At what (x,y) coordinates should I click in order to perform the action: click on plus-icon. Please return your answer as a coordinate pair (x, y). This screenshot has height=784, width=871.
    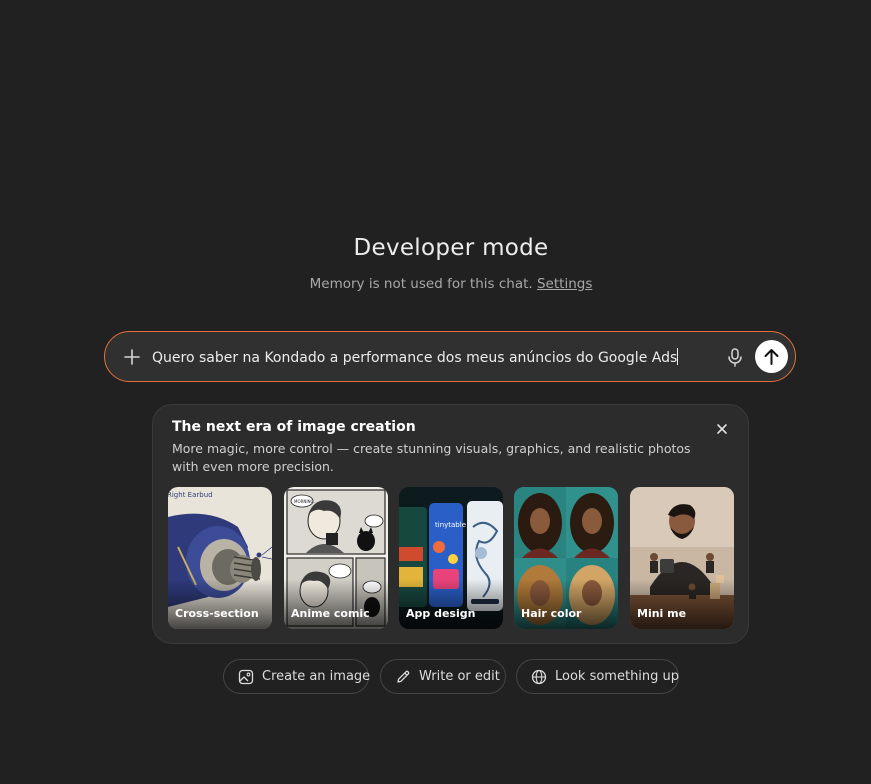
    Looking at the image, I should click on (132, 357).